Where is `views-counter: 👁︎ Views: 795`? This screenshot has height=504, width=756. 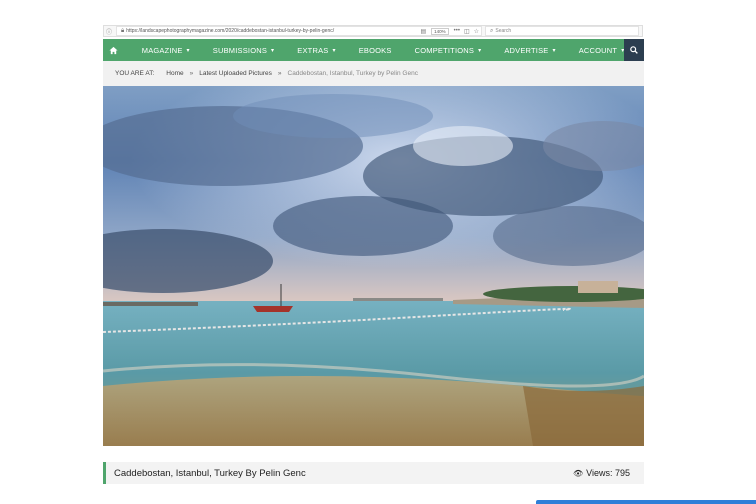 views-counter: 👁︎ Views: 795 is located at coordinates (601, 473).